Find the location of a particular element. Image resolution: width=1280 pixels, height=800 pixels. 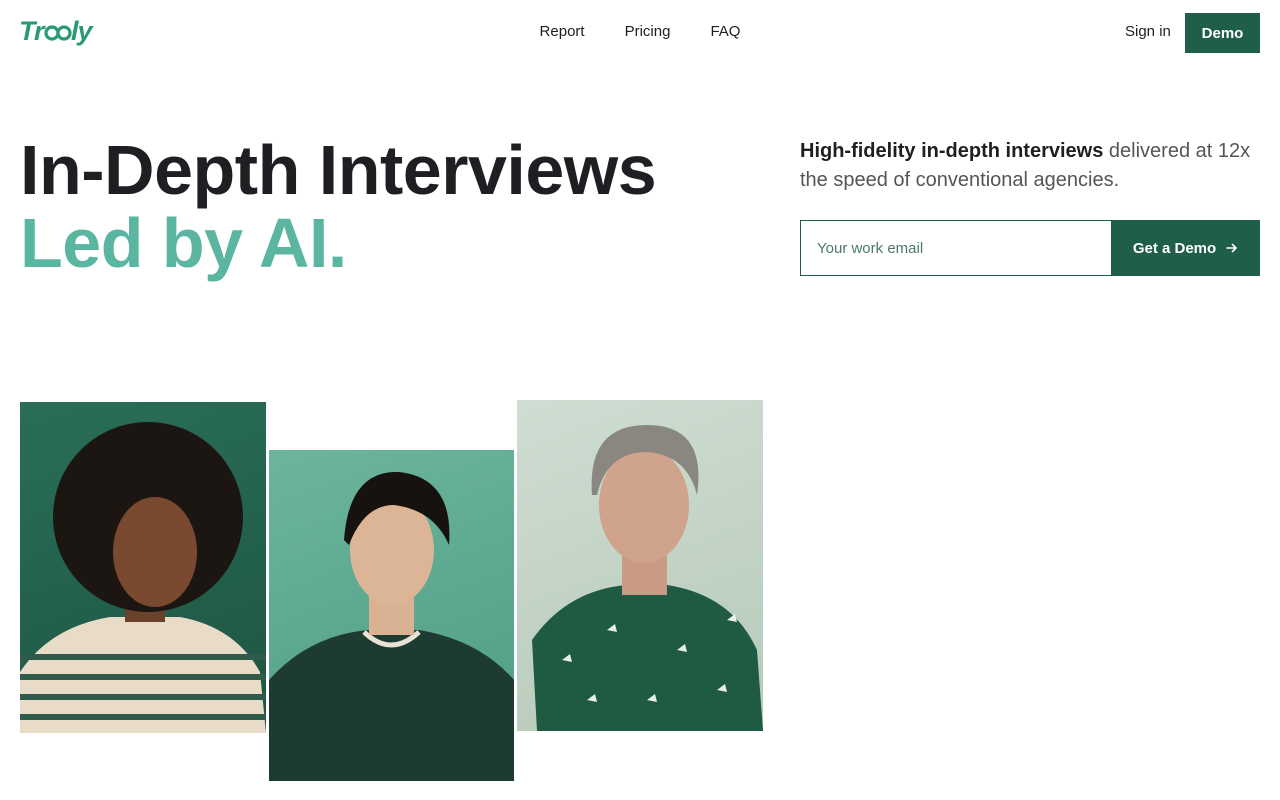

brand-logo: Tr ly is located at coordinates (59, 31).